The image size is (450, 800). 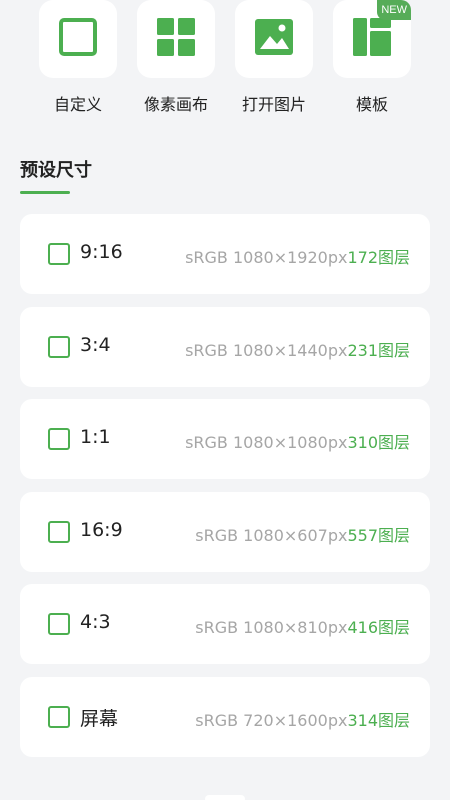 I want to click on preset-ratio: 9:16, so click(x=101, y=252).